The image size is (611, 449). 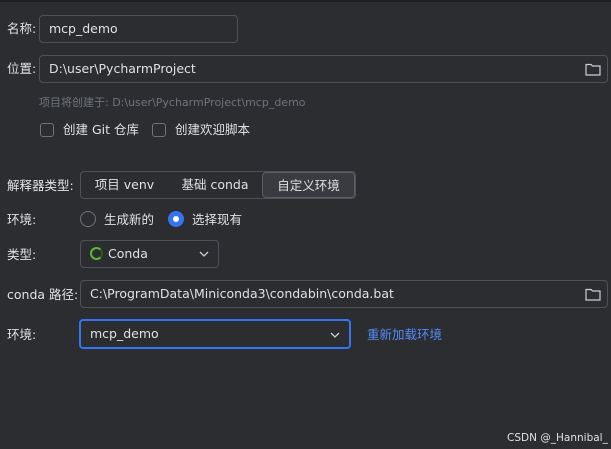 What do you see at coordinates (217, 219) in the screenshot?
I see `select-existing-label: 选择现有` at bounding box center [217, 219].